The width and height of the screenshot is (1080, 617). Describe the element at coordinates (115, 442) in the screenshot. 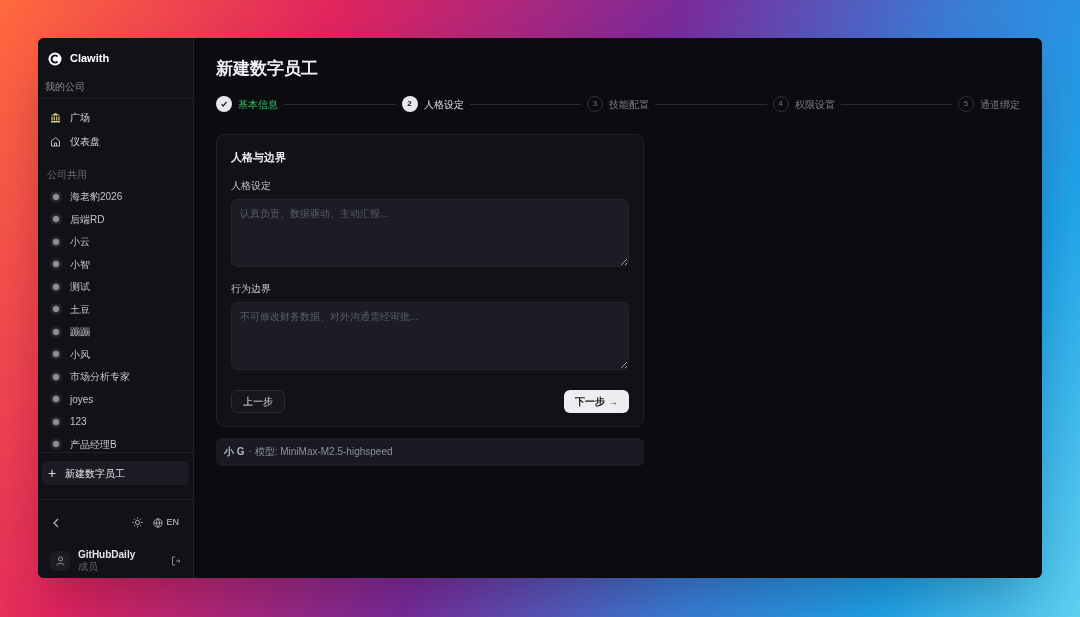

I see `agent-item: 产品经理B` at that location.